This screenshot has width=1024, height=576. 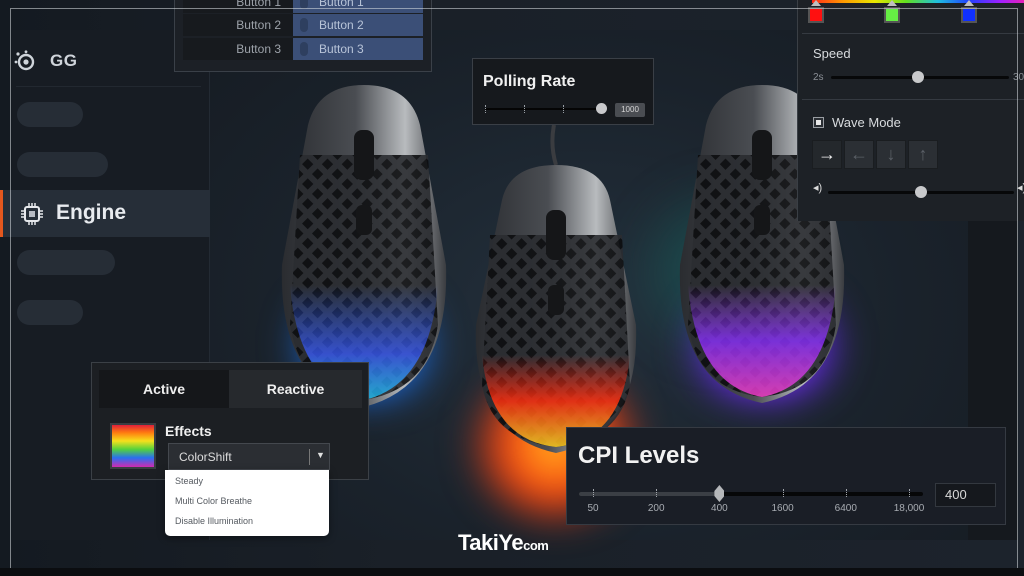 I want to click on cpi-slider, so click(x=751, y=493).